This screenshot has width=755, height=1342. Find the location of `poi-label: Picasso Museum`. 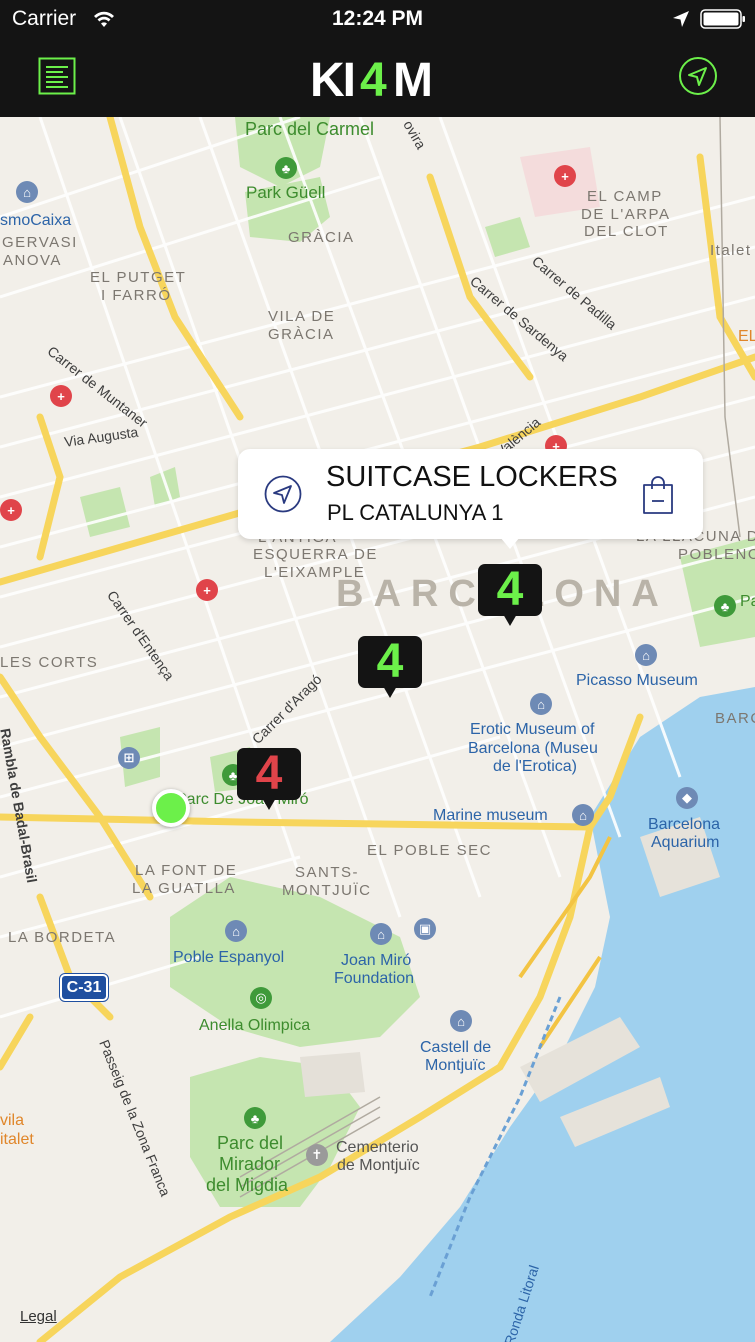

poi-label: Picasso Museum is located at coordinates (637, 680).